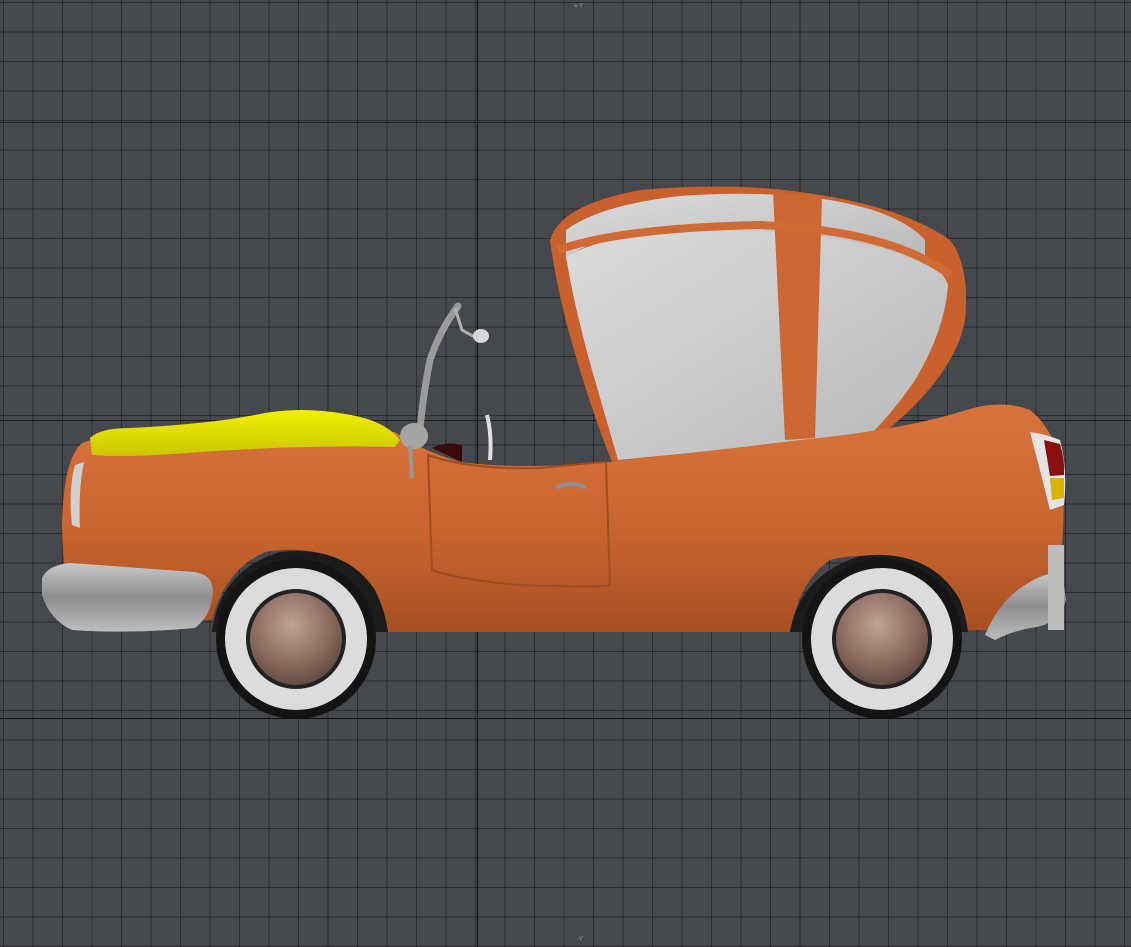  I want to click on rear-wheel, so click(296, 639).